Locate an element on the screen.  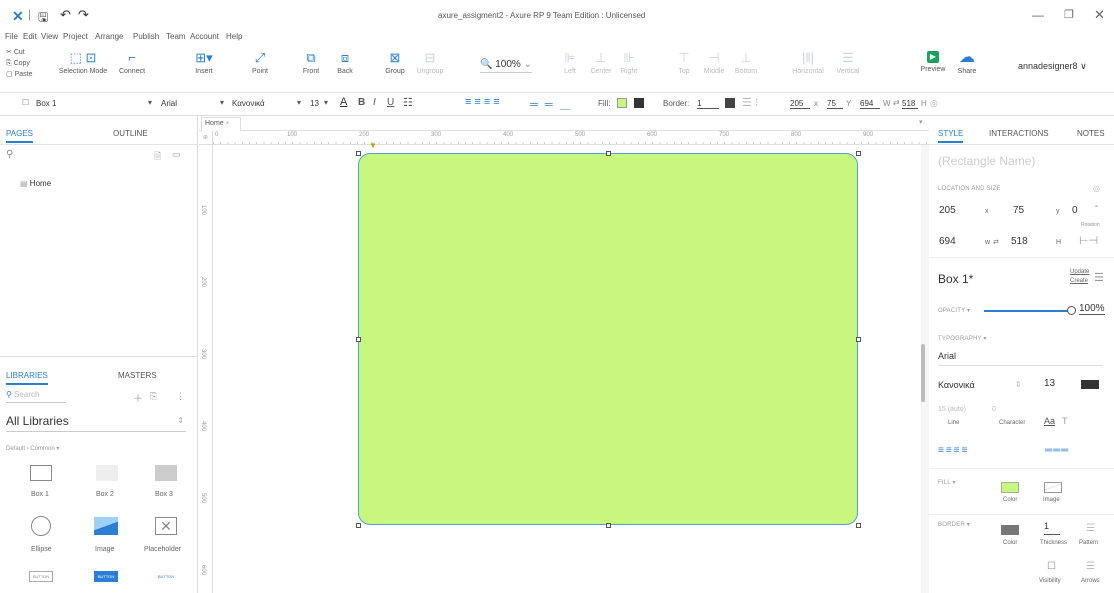
y-field: 75 is located at coordinates (1018, 210).